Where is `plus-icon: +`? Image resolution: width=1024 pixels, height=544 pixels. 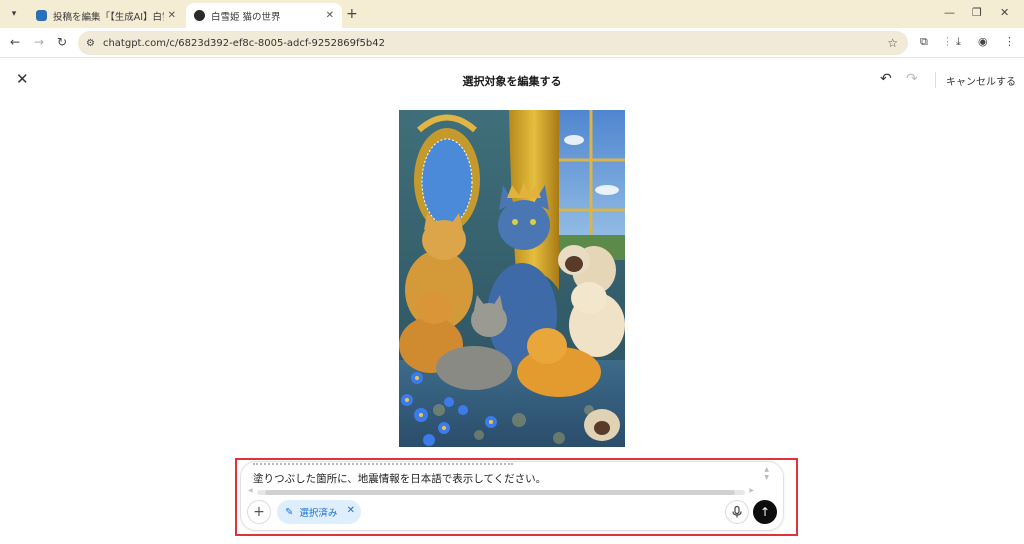 plus-icon: + is located at coordinates (259, 512).